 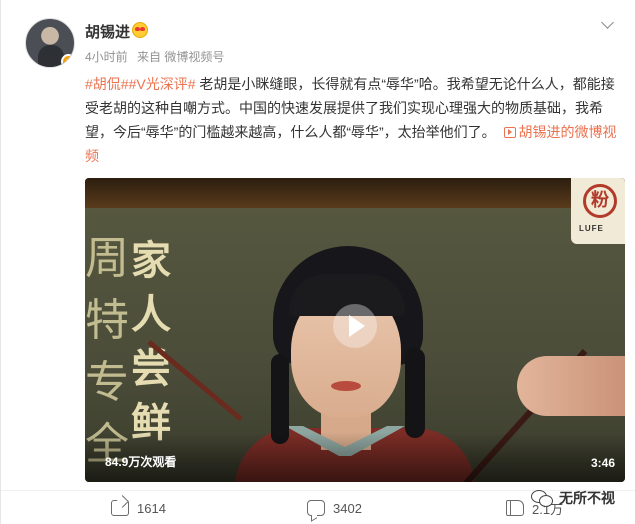 I want to click on view-count: 84.9万次观看, so click(x=141, y=462).